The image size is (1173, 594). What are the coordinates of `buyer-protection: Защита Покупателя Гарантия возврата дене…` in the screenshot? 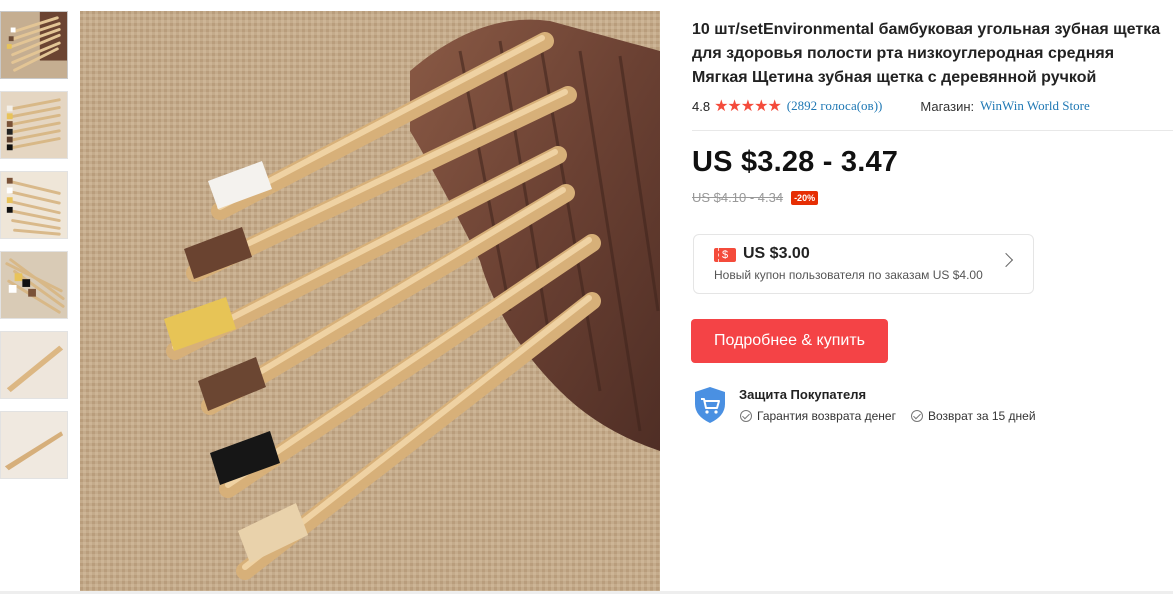 It's located at (893, 406).